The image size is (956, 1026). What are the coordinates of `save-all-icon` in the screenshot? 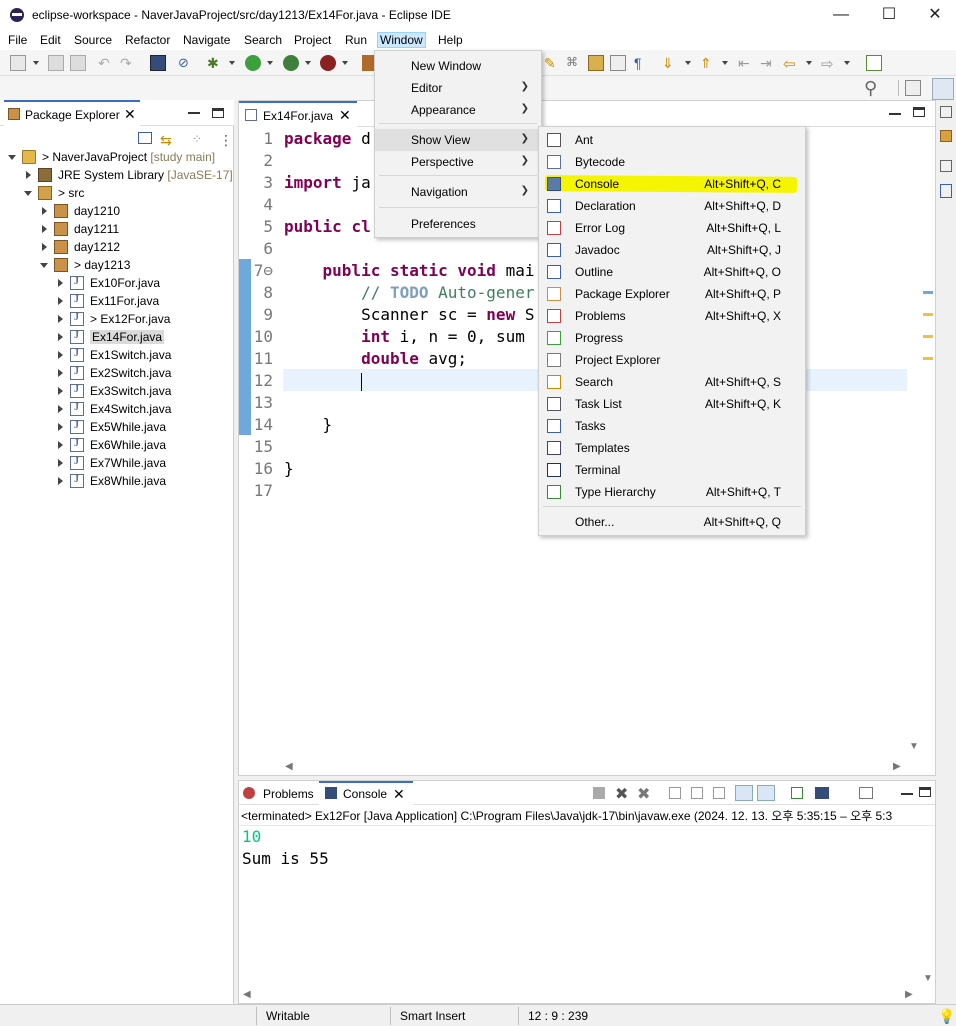 It's located at (78, 63).